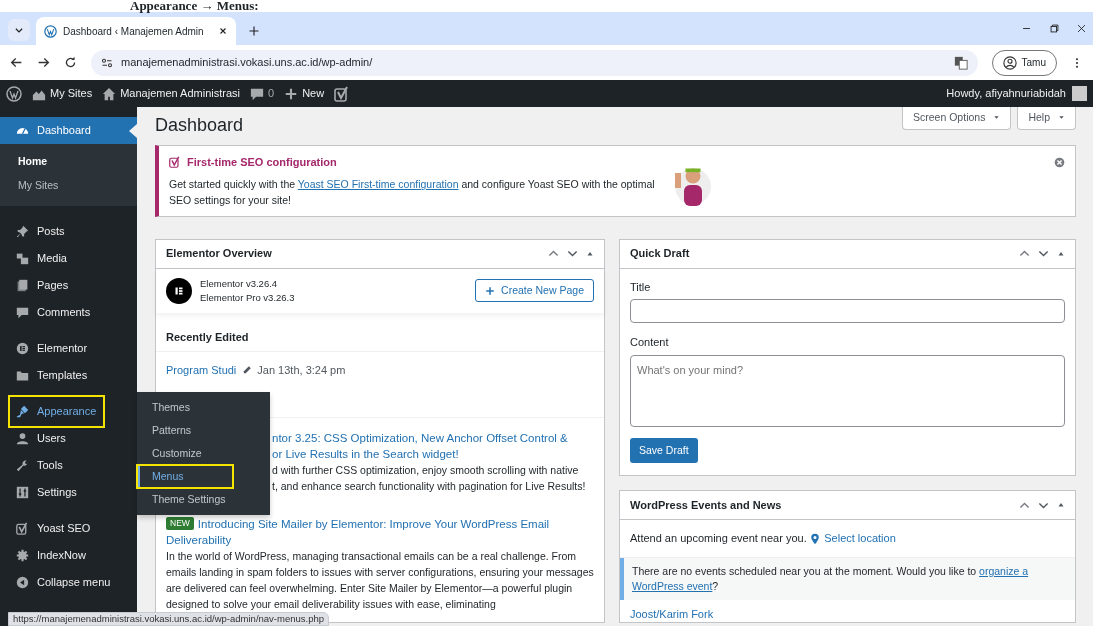 This screenshot has height=626, width=1093. Describe the element at coordinates (168, 619) in the screenshot. I see `status-url: https://manajemenadministrasi.vokasi.uns.ac.id/wp-admin/nav-menus.php` at that location.